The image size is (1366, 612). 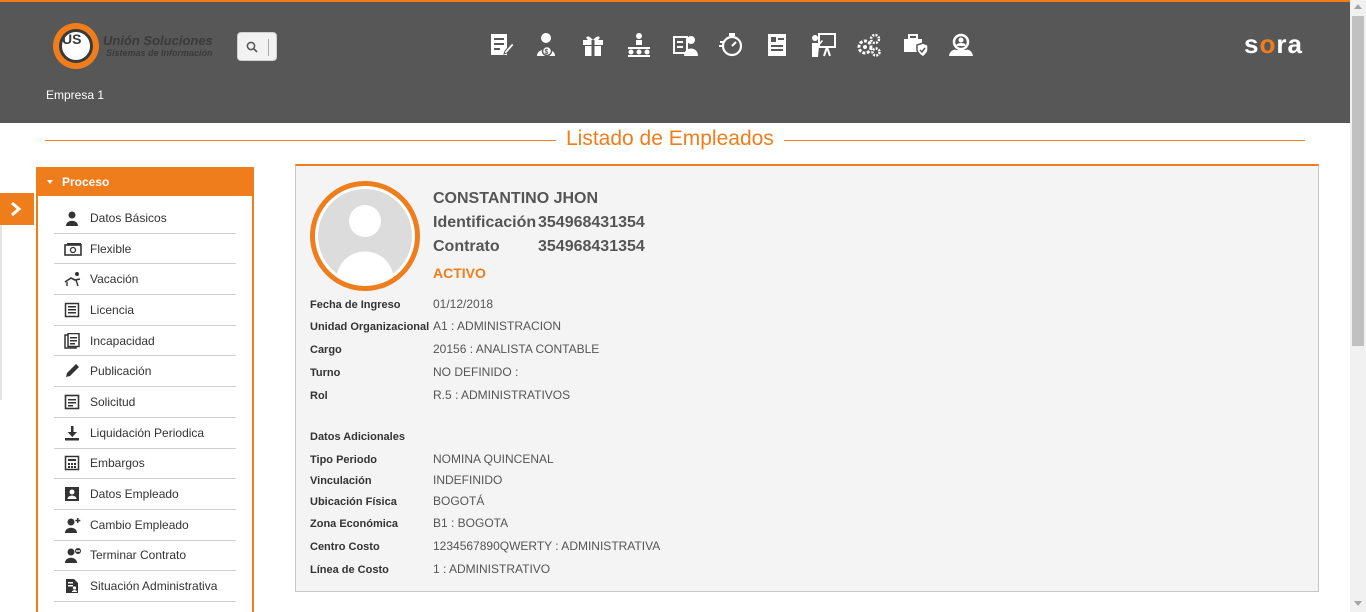 I want to click on employee-name: CONSTANTINO JHON, so click(x=516, y=198).